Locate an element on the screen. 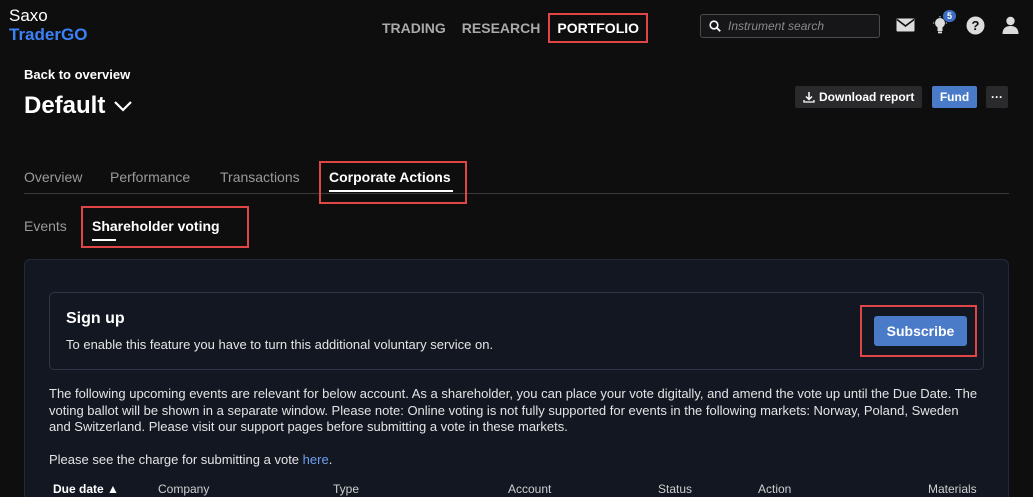 The image size is (1033, 497). active-subtab-underline is located at coordinates (104, 240).